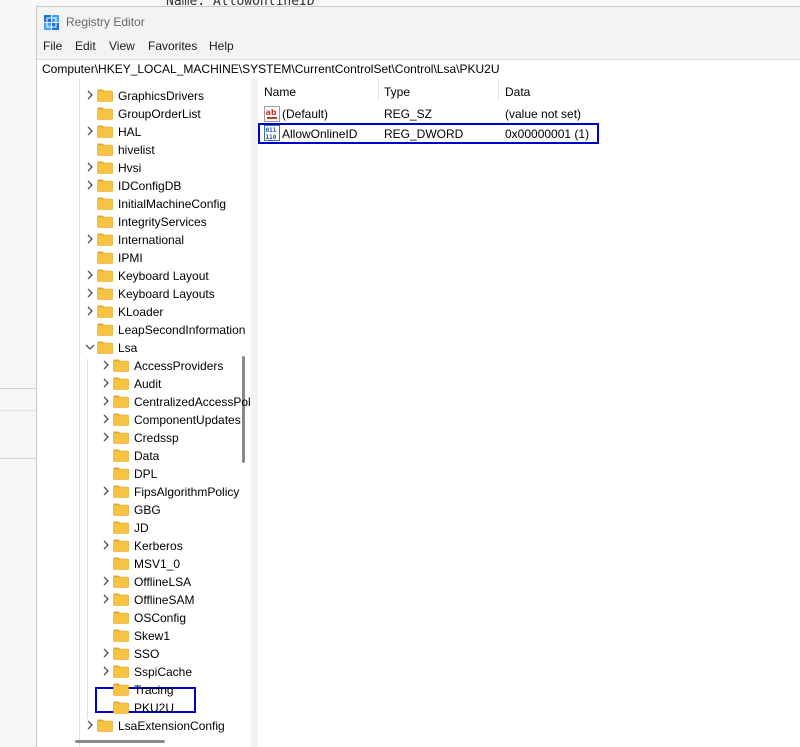 This screenshot has height=747, width=800. What do you see at coordinates (529, 114) in the screenshot?
I see `value-row-default: ab (Default) REG_SZ (value not set)` at bounding box center [529, 114].